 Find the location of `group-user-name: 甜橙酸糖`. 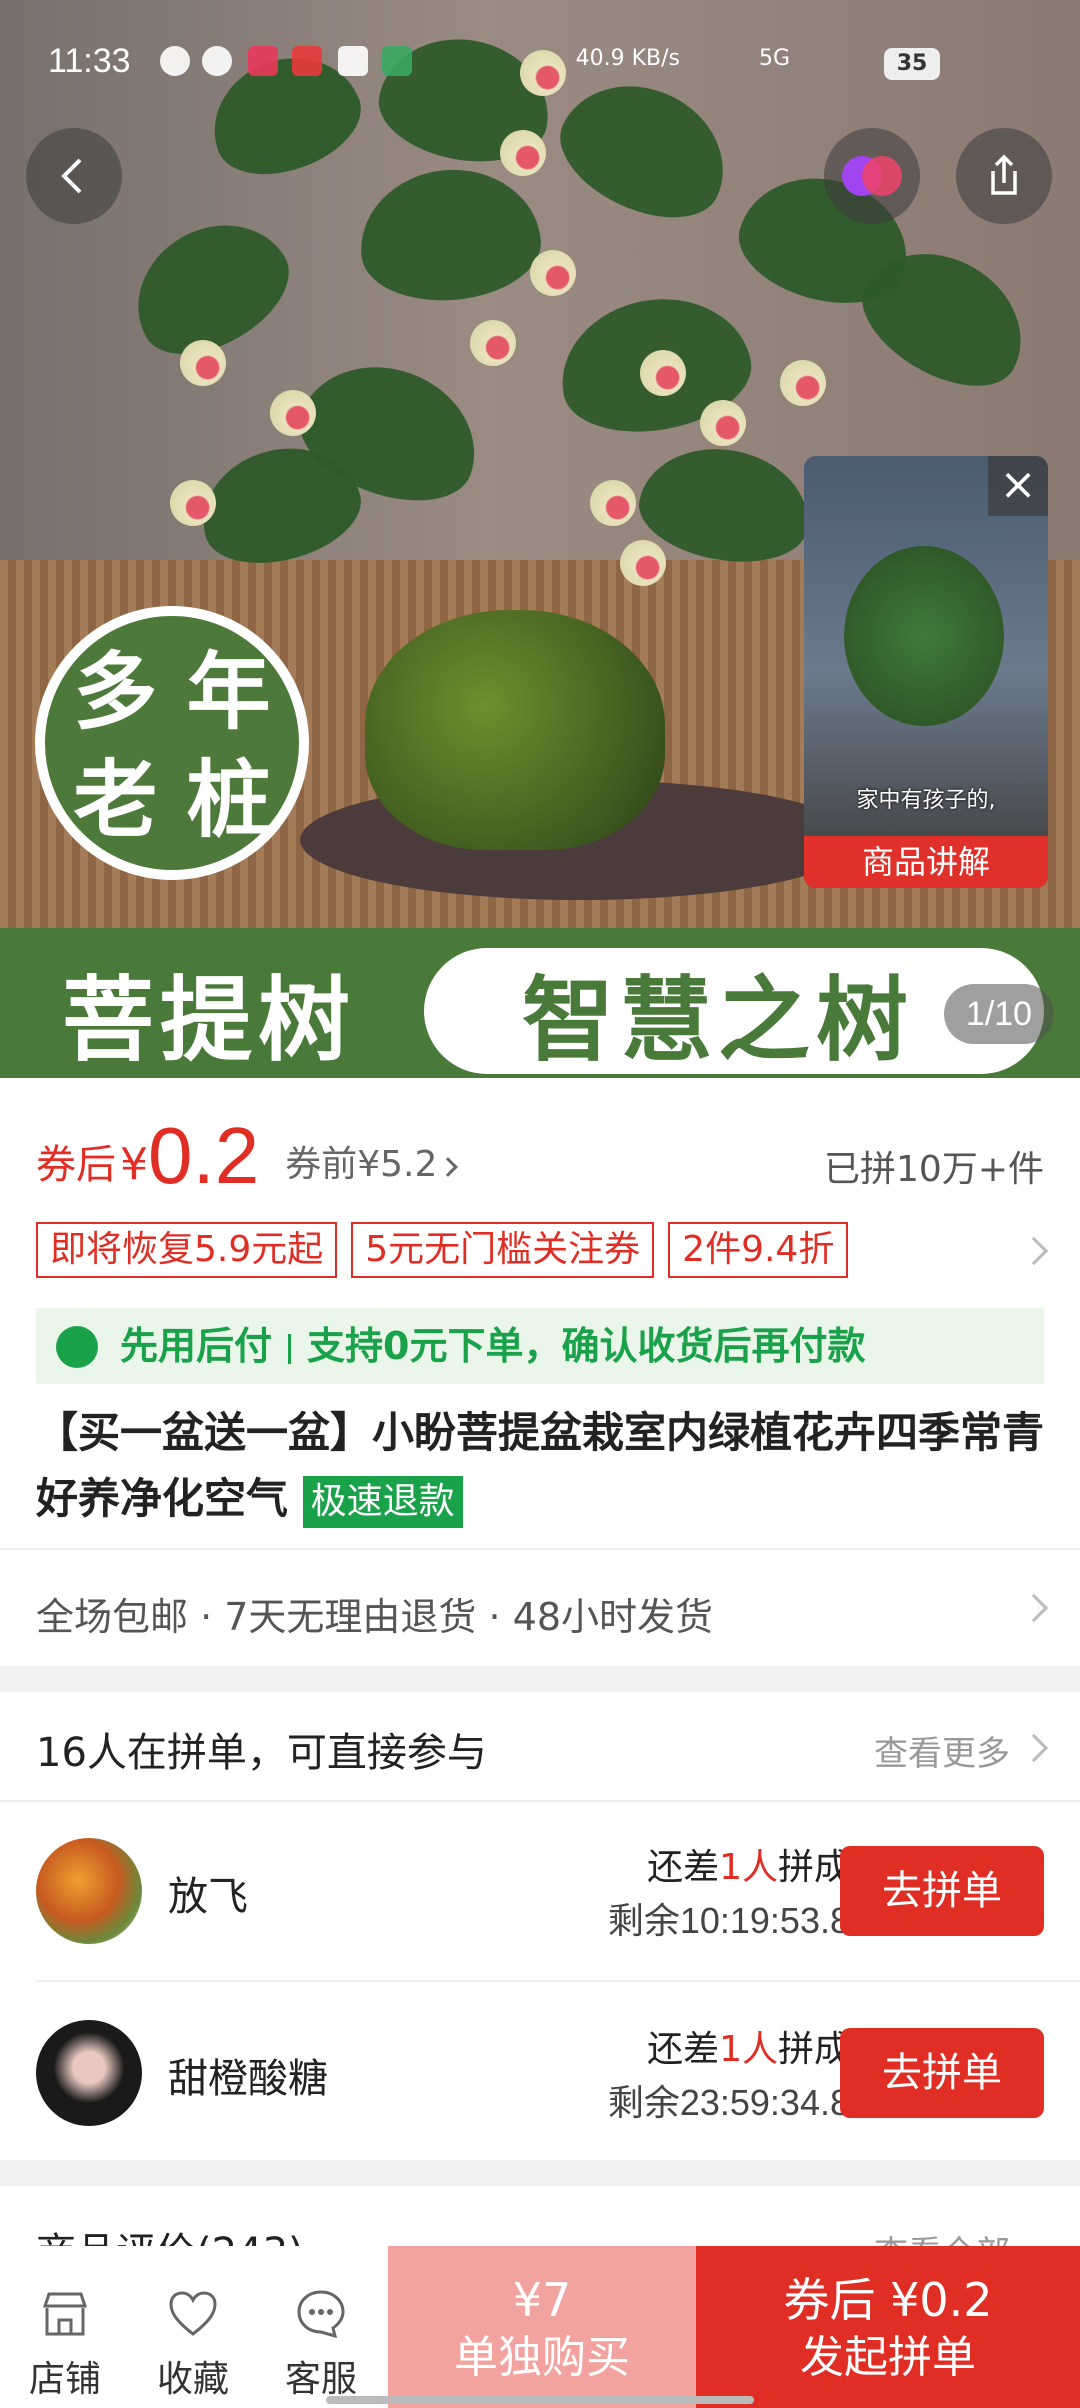

group-user-name: 甜橙酸糖 is located at coordinates (248, 2079).